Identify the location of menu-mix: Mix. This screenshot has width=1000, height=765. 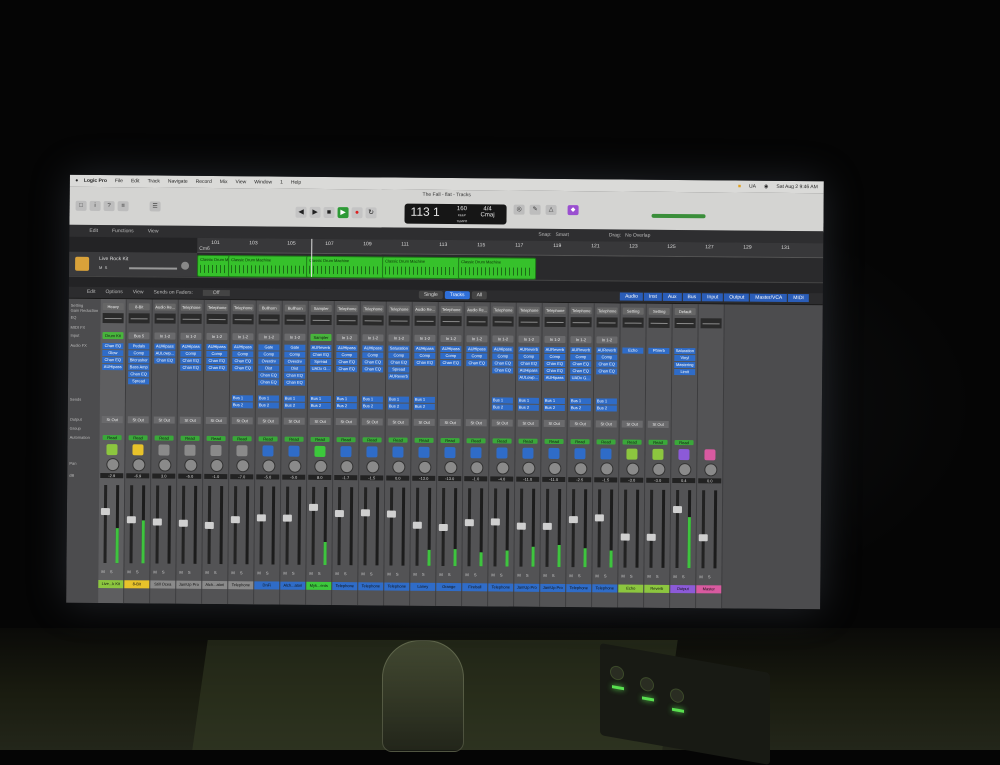
(224, 182).